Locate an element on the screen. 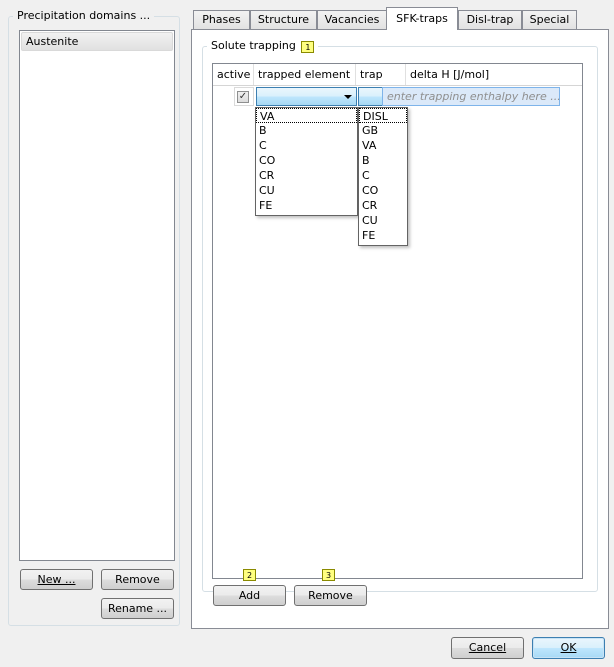 This screenshot has height=667, width=614. ok-label: OK is located at coordinates (568, 647).